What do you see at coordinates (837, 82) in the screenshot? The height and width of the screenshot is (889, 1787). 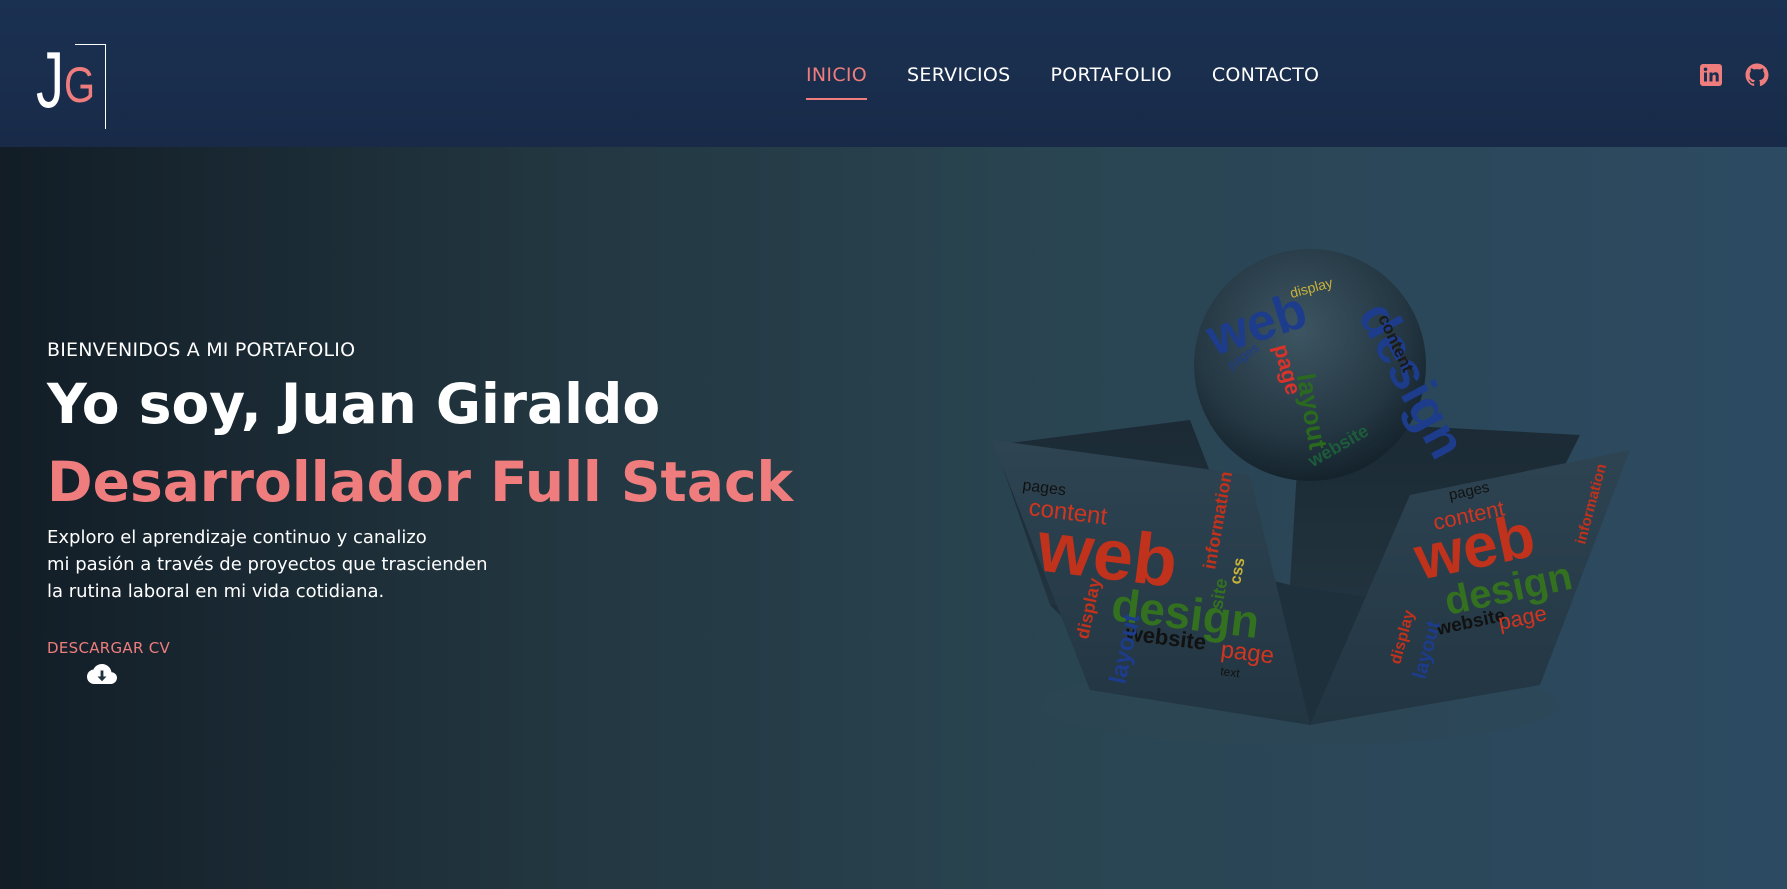 I see `nav-item-inicio: INICIO` at bounding box center [837, 82].